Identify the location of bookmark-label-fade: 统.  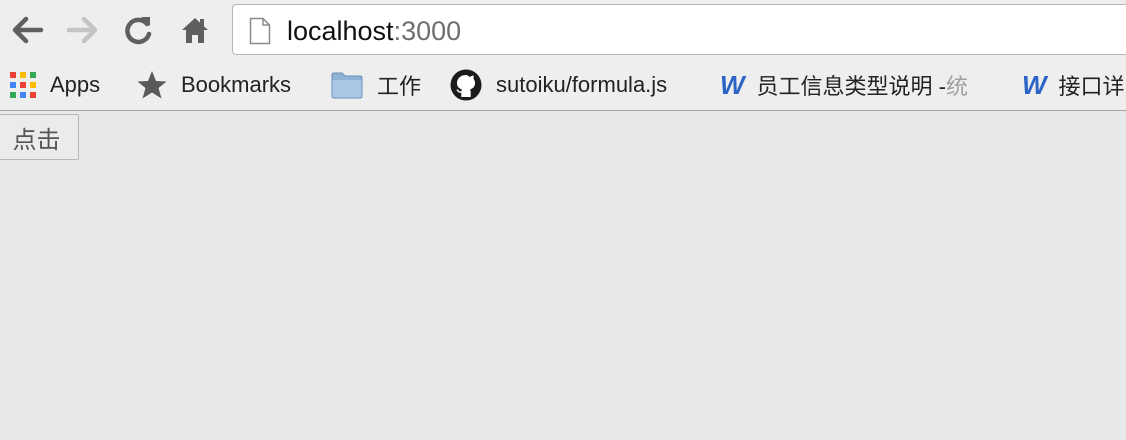
(957, 86).